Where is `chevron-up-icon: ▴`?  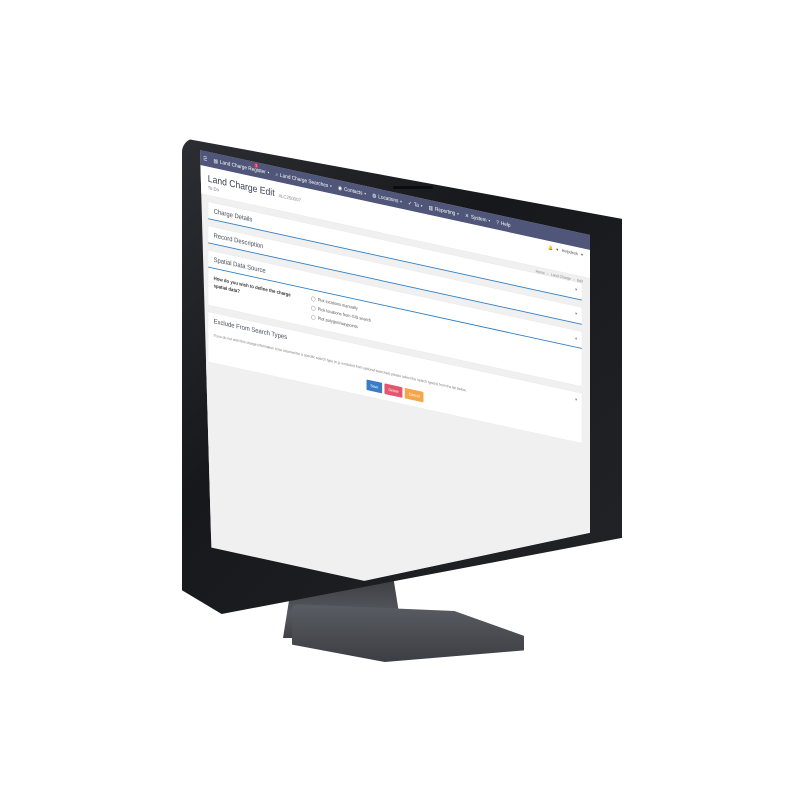 chevron-up-icon: ▴ is located at coordinates (576, 338).